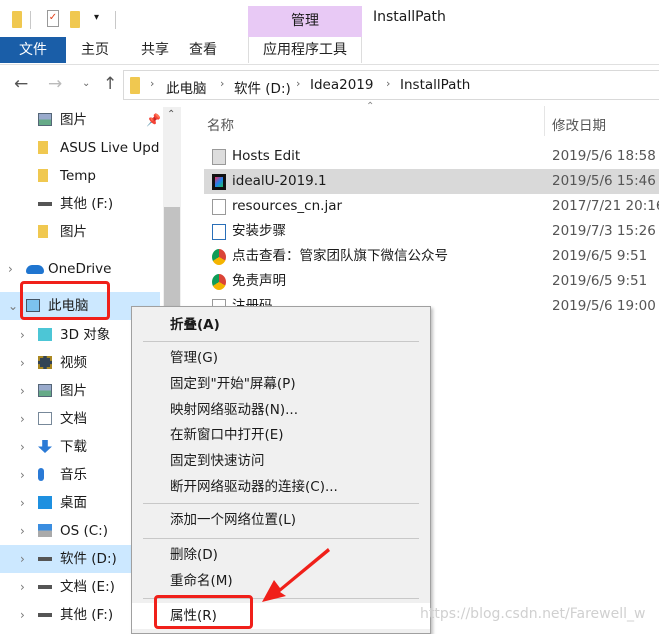  I want to click on nav-item-label: 软件 (D:), so click(88, 559).